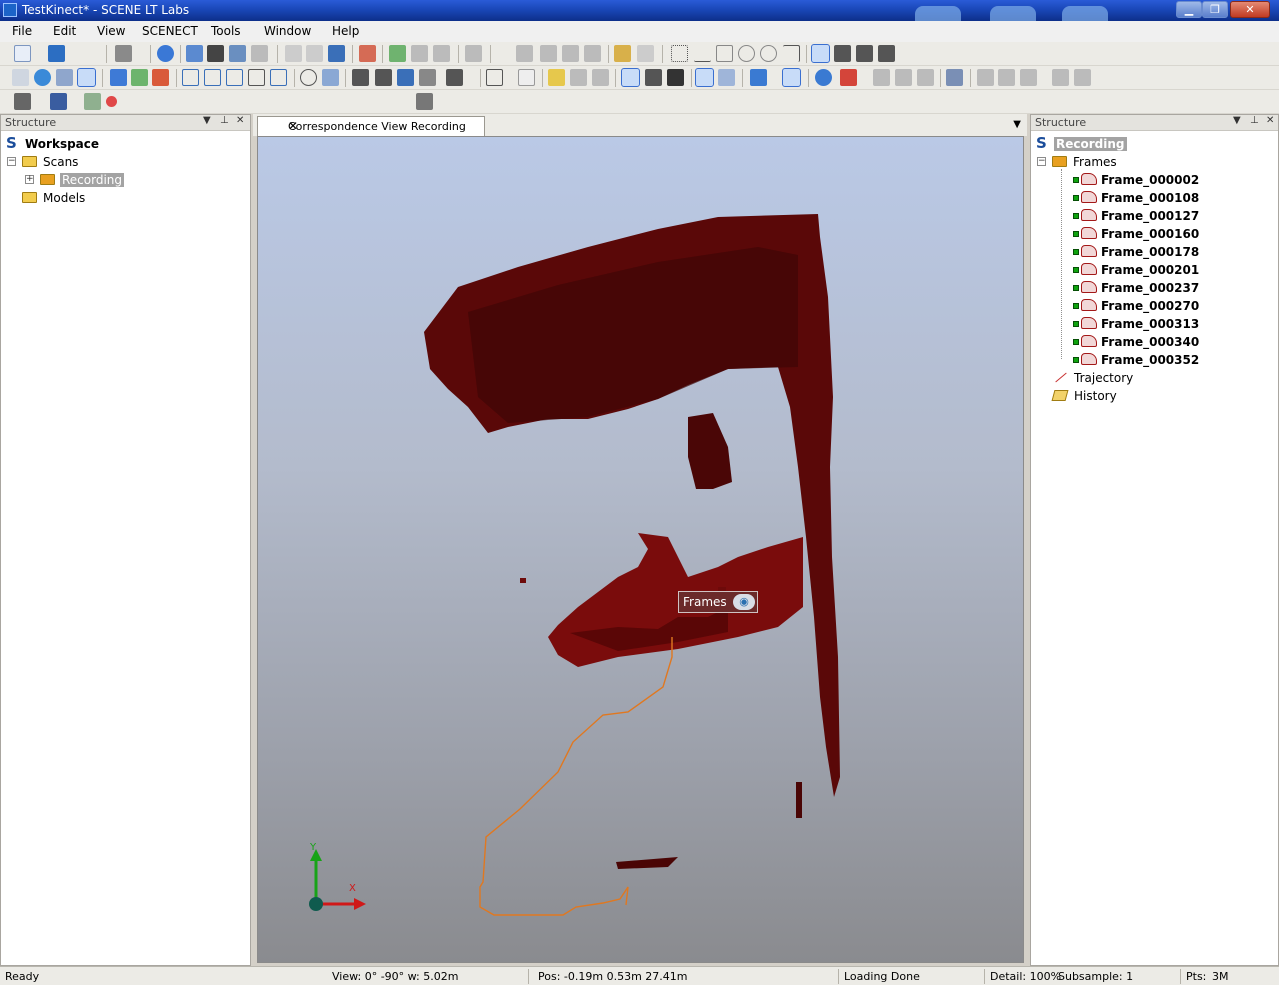  What do you see at coordinates (111, 31) in the screenshot?
I see `menu-view: View` at bounding box center [111, 31].